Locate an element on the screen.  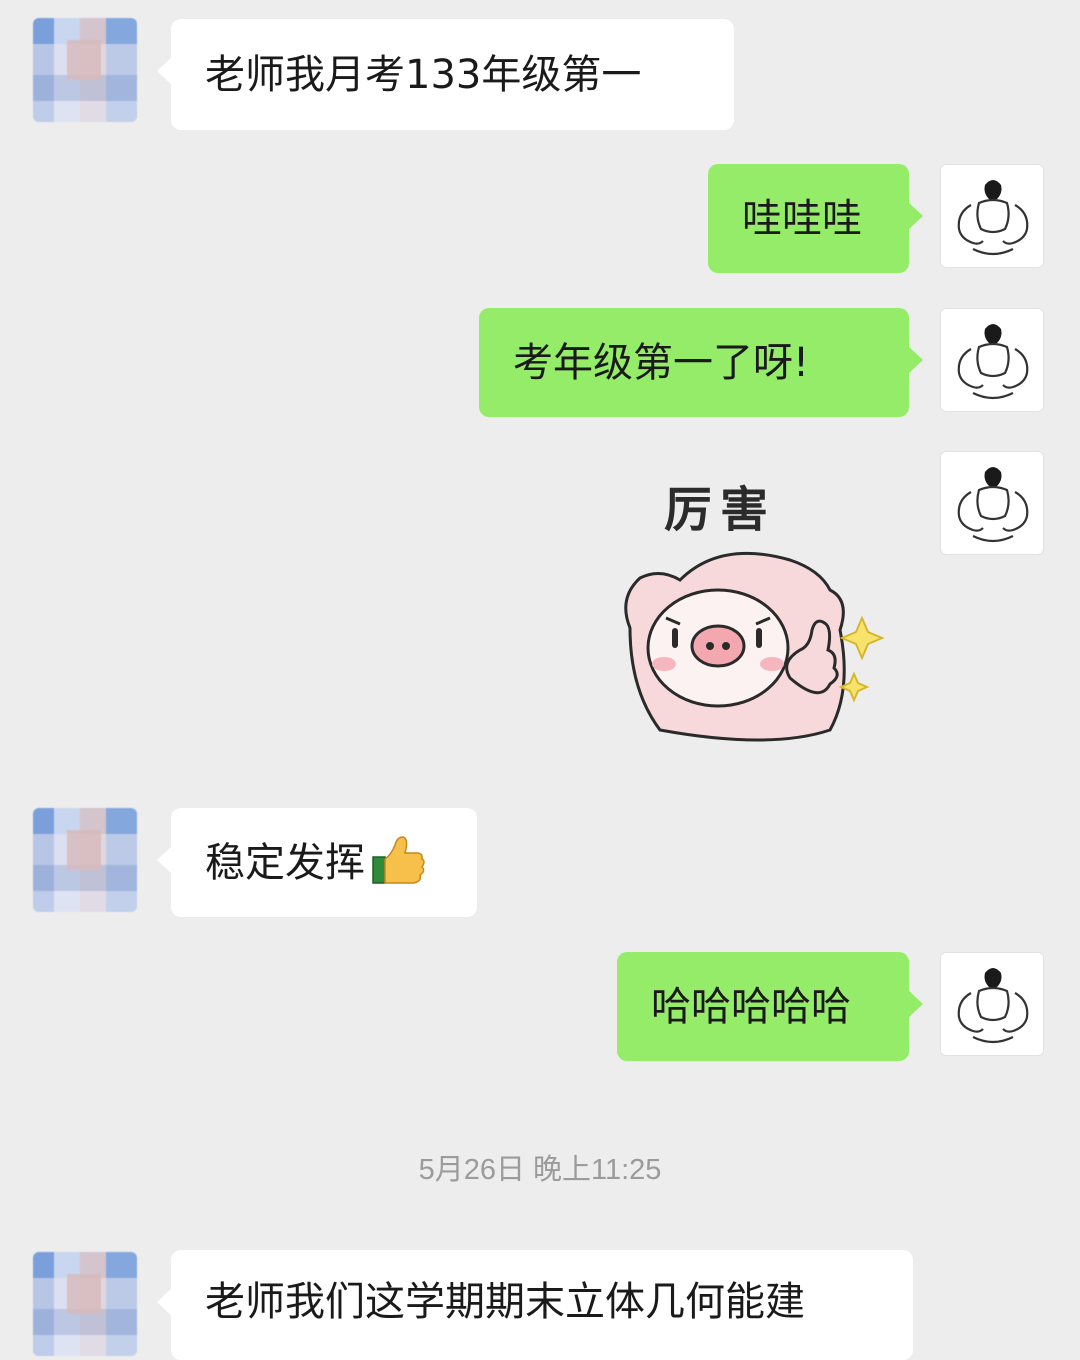
message-bubble-outgoing: 哇哇哇 is located at coordinates (815, 218).